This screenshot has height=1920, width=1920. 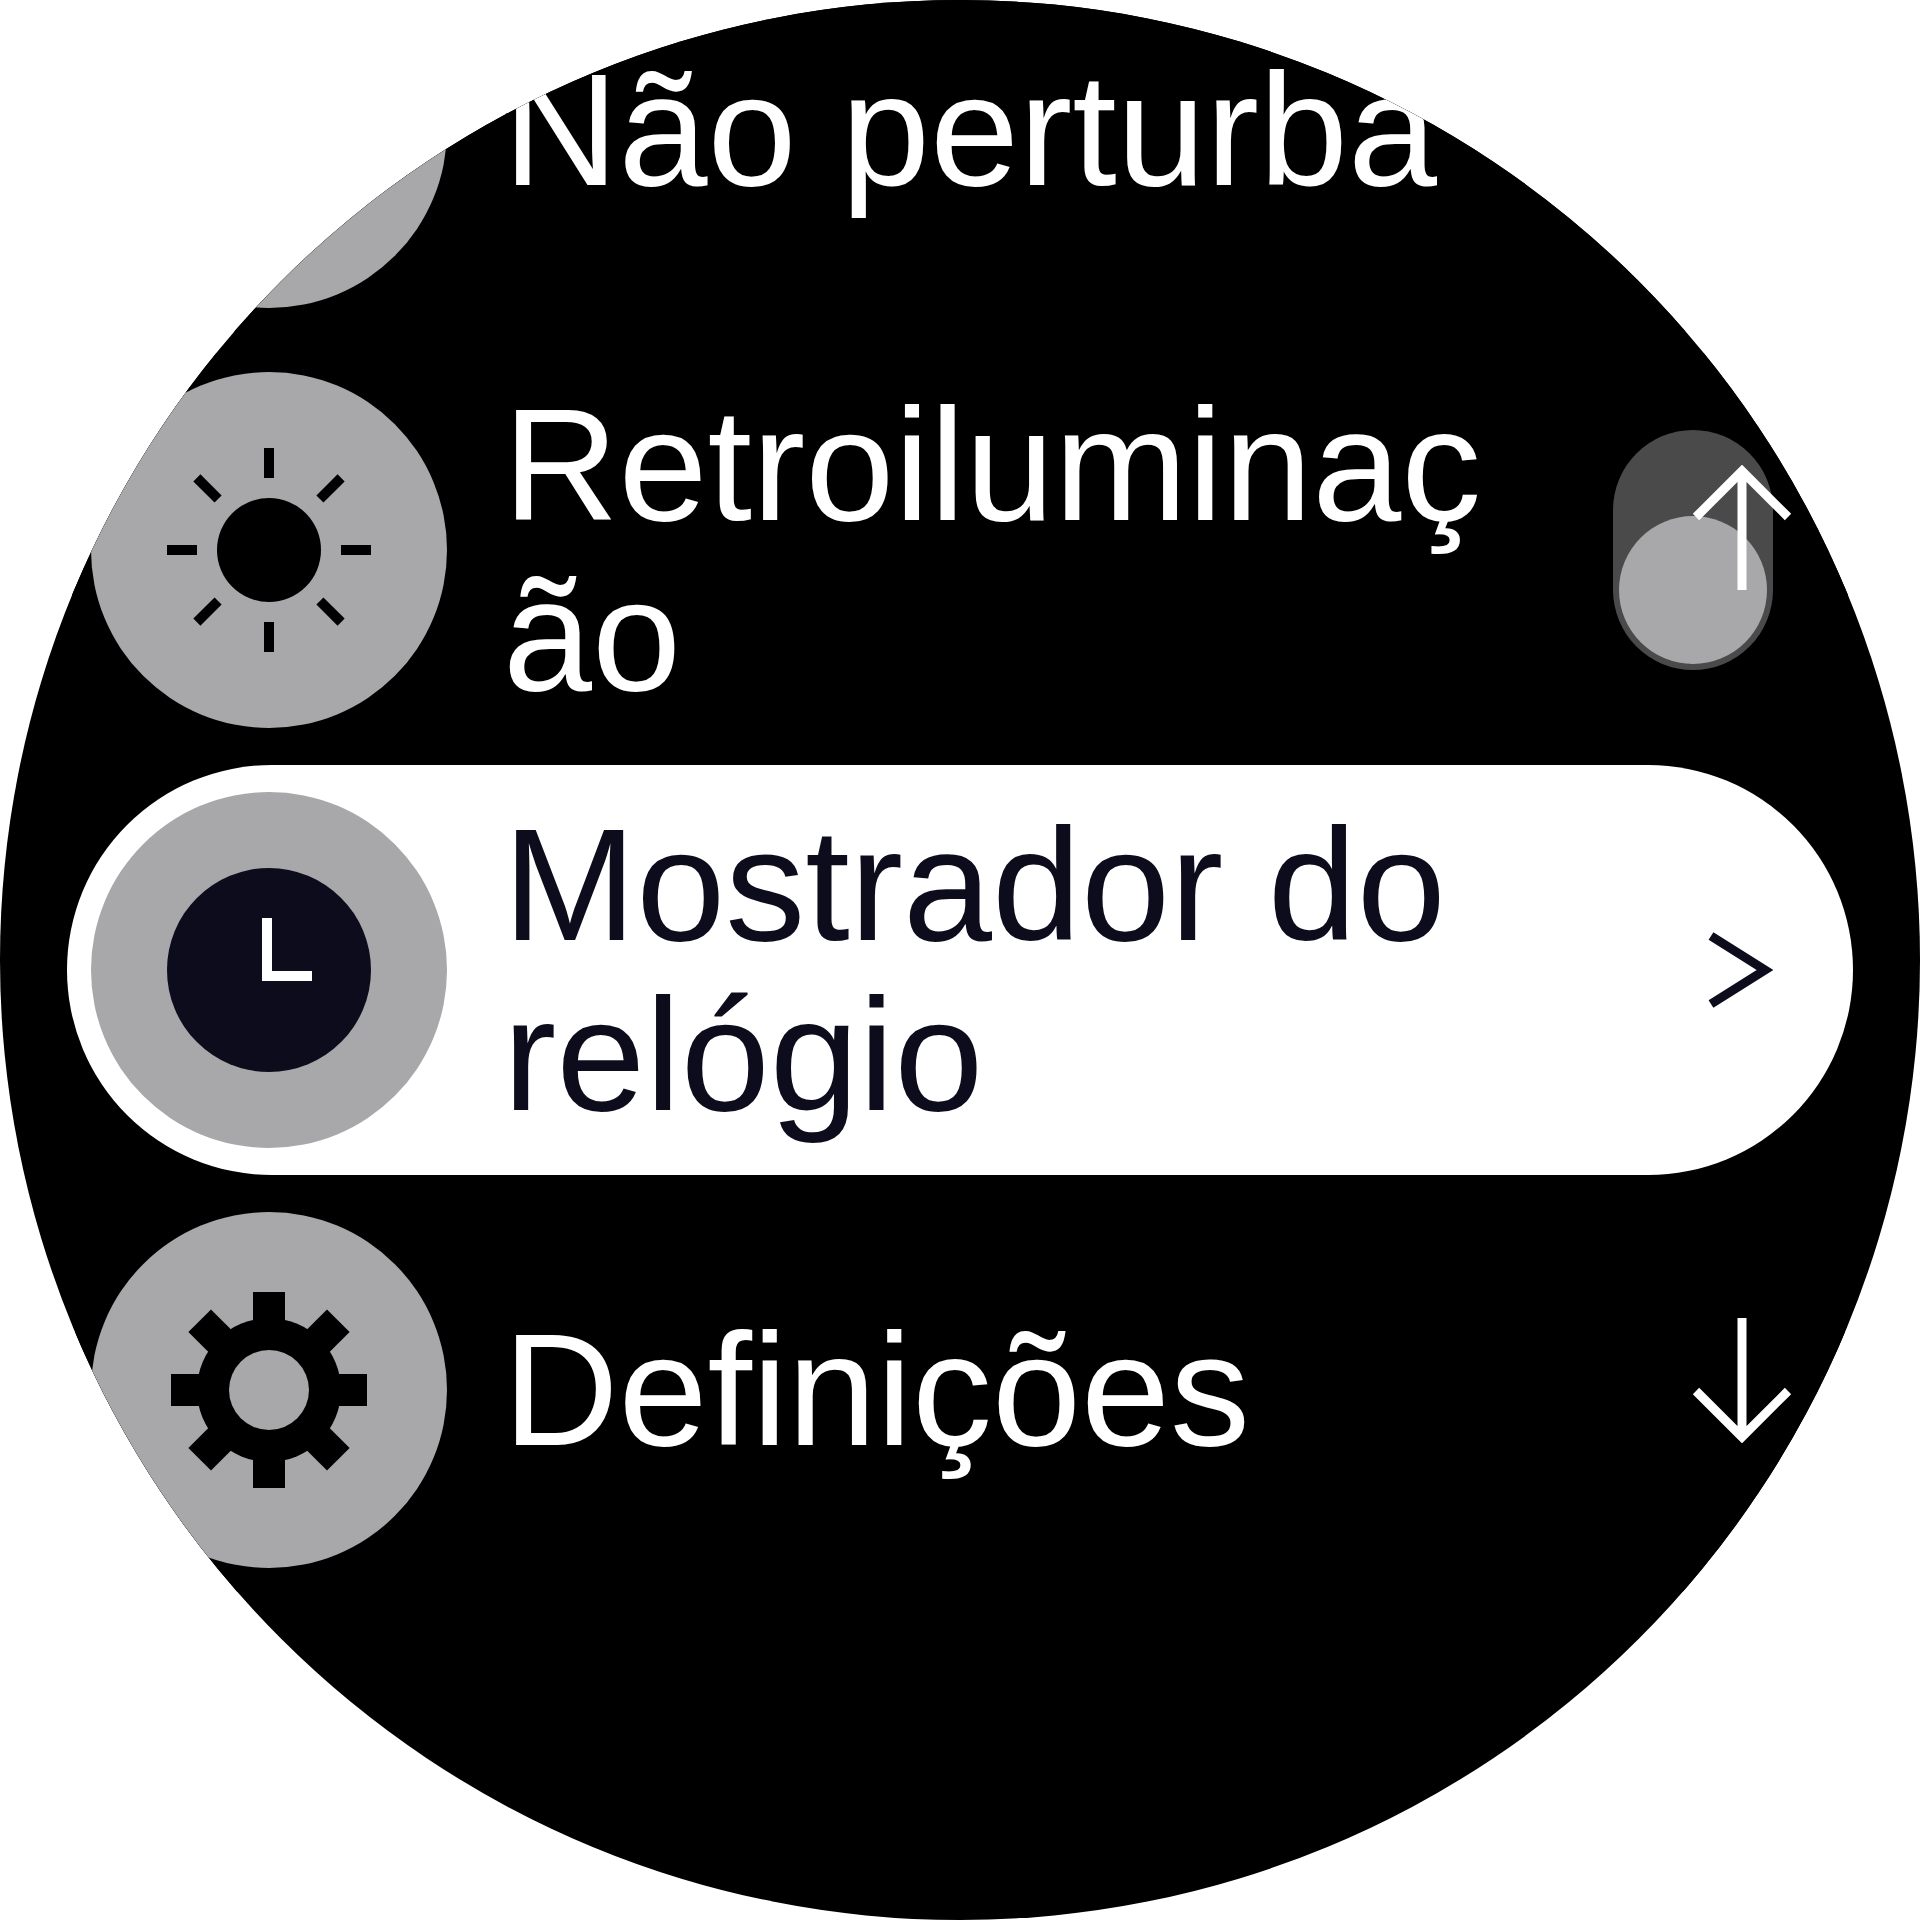 I want to click on clock-icon, so click(x=269, y=970).